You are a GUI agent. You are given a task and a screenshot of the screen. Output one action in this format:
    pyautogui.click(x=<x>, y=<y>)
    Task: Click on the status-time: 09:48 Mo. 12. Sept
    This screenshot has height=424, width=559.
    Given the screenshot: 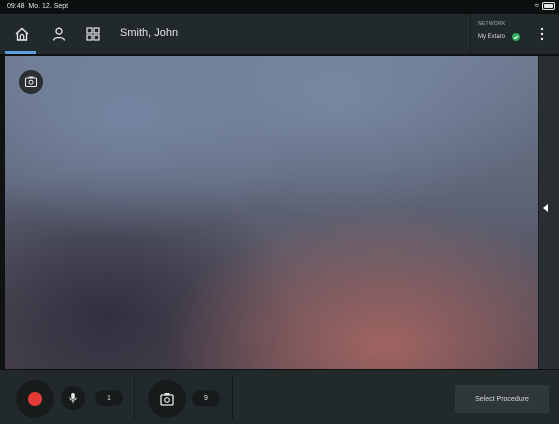 What is the action you would take?
    pyautogui.click(x=38, y=6)
    